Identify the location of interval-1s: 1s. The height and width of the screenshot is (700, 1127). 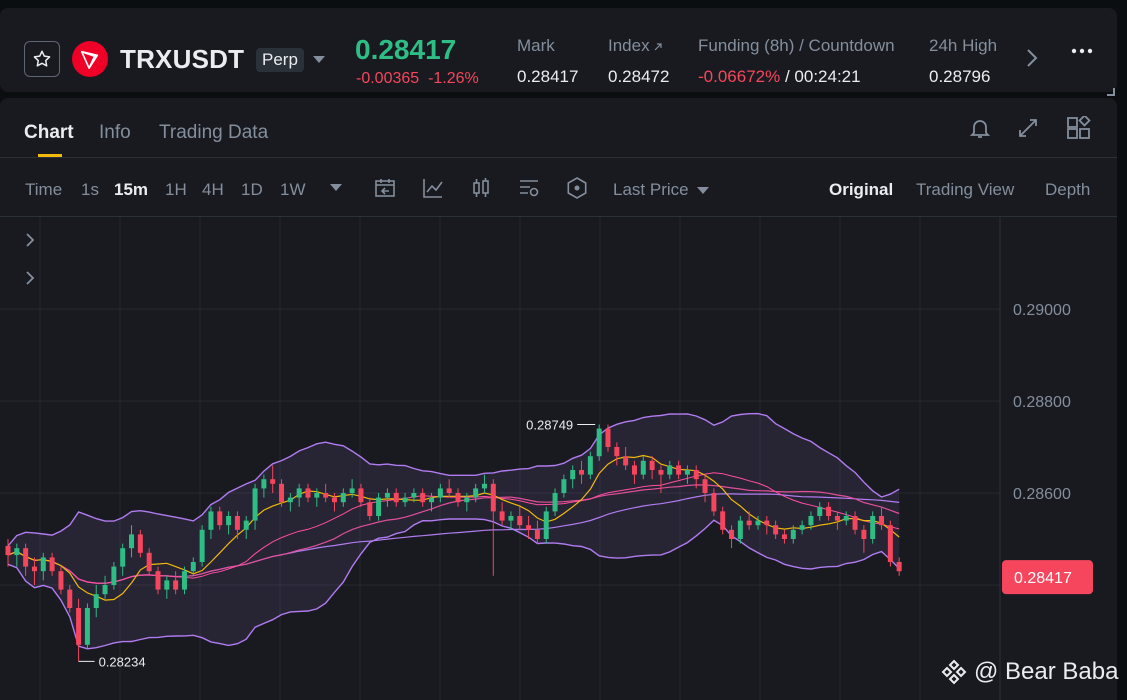
(90, 190).